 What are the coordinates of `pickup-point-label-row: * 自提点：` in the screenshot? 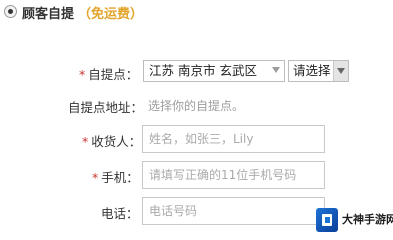 It's located at (108, 73).